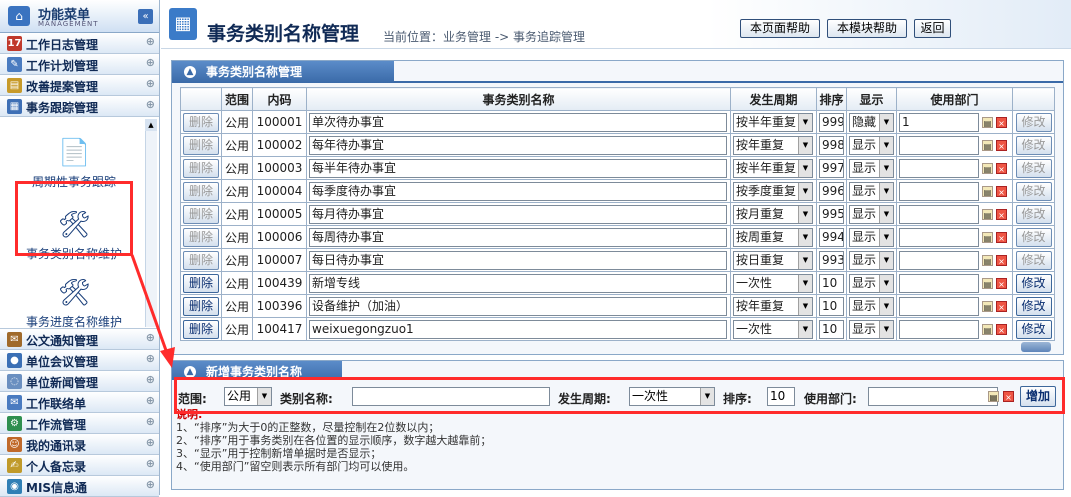  Describe the element at coordinates (867, 28) in the screenshot. I see `module-help-button: 本模块帮助` at that location.